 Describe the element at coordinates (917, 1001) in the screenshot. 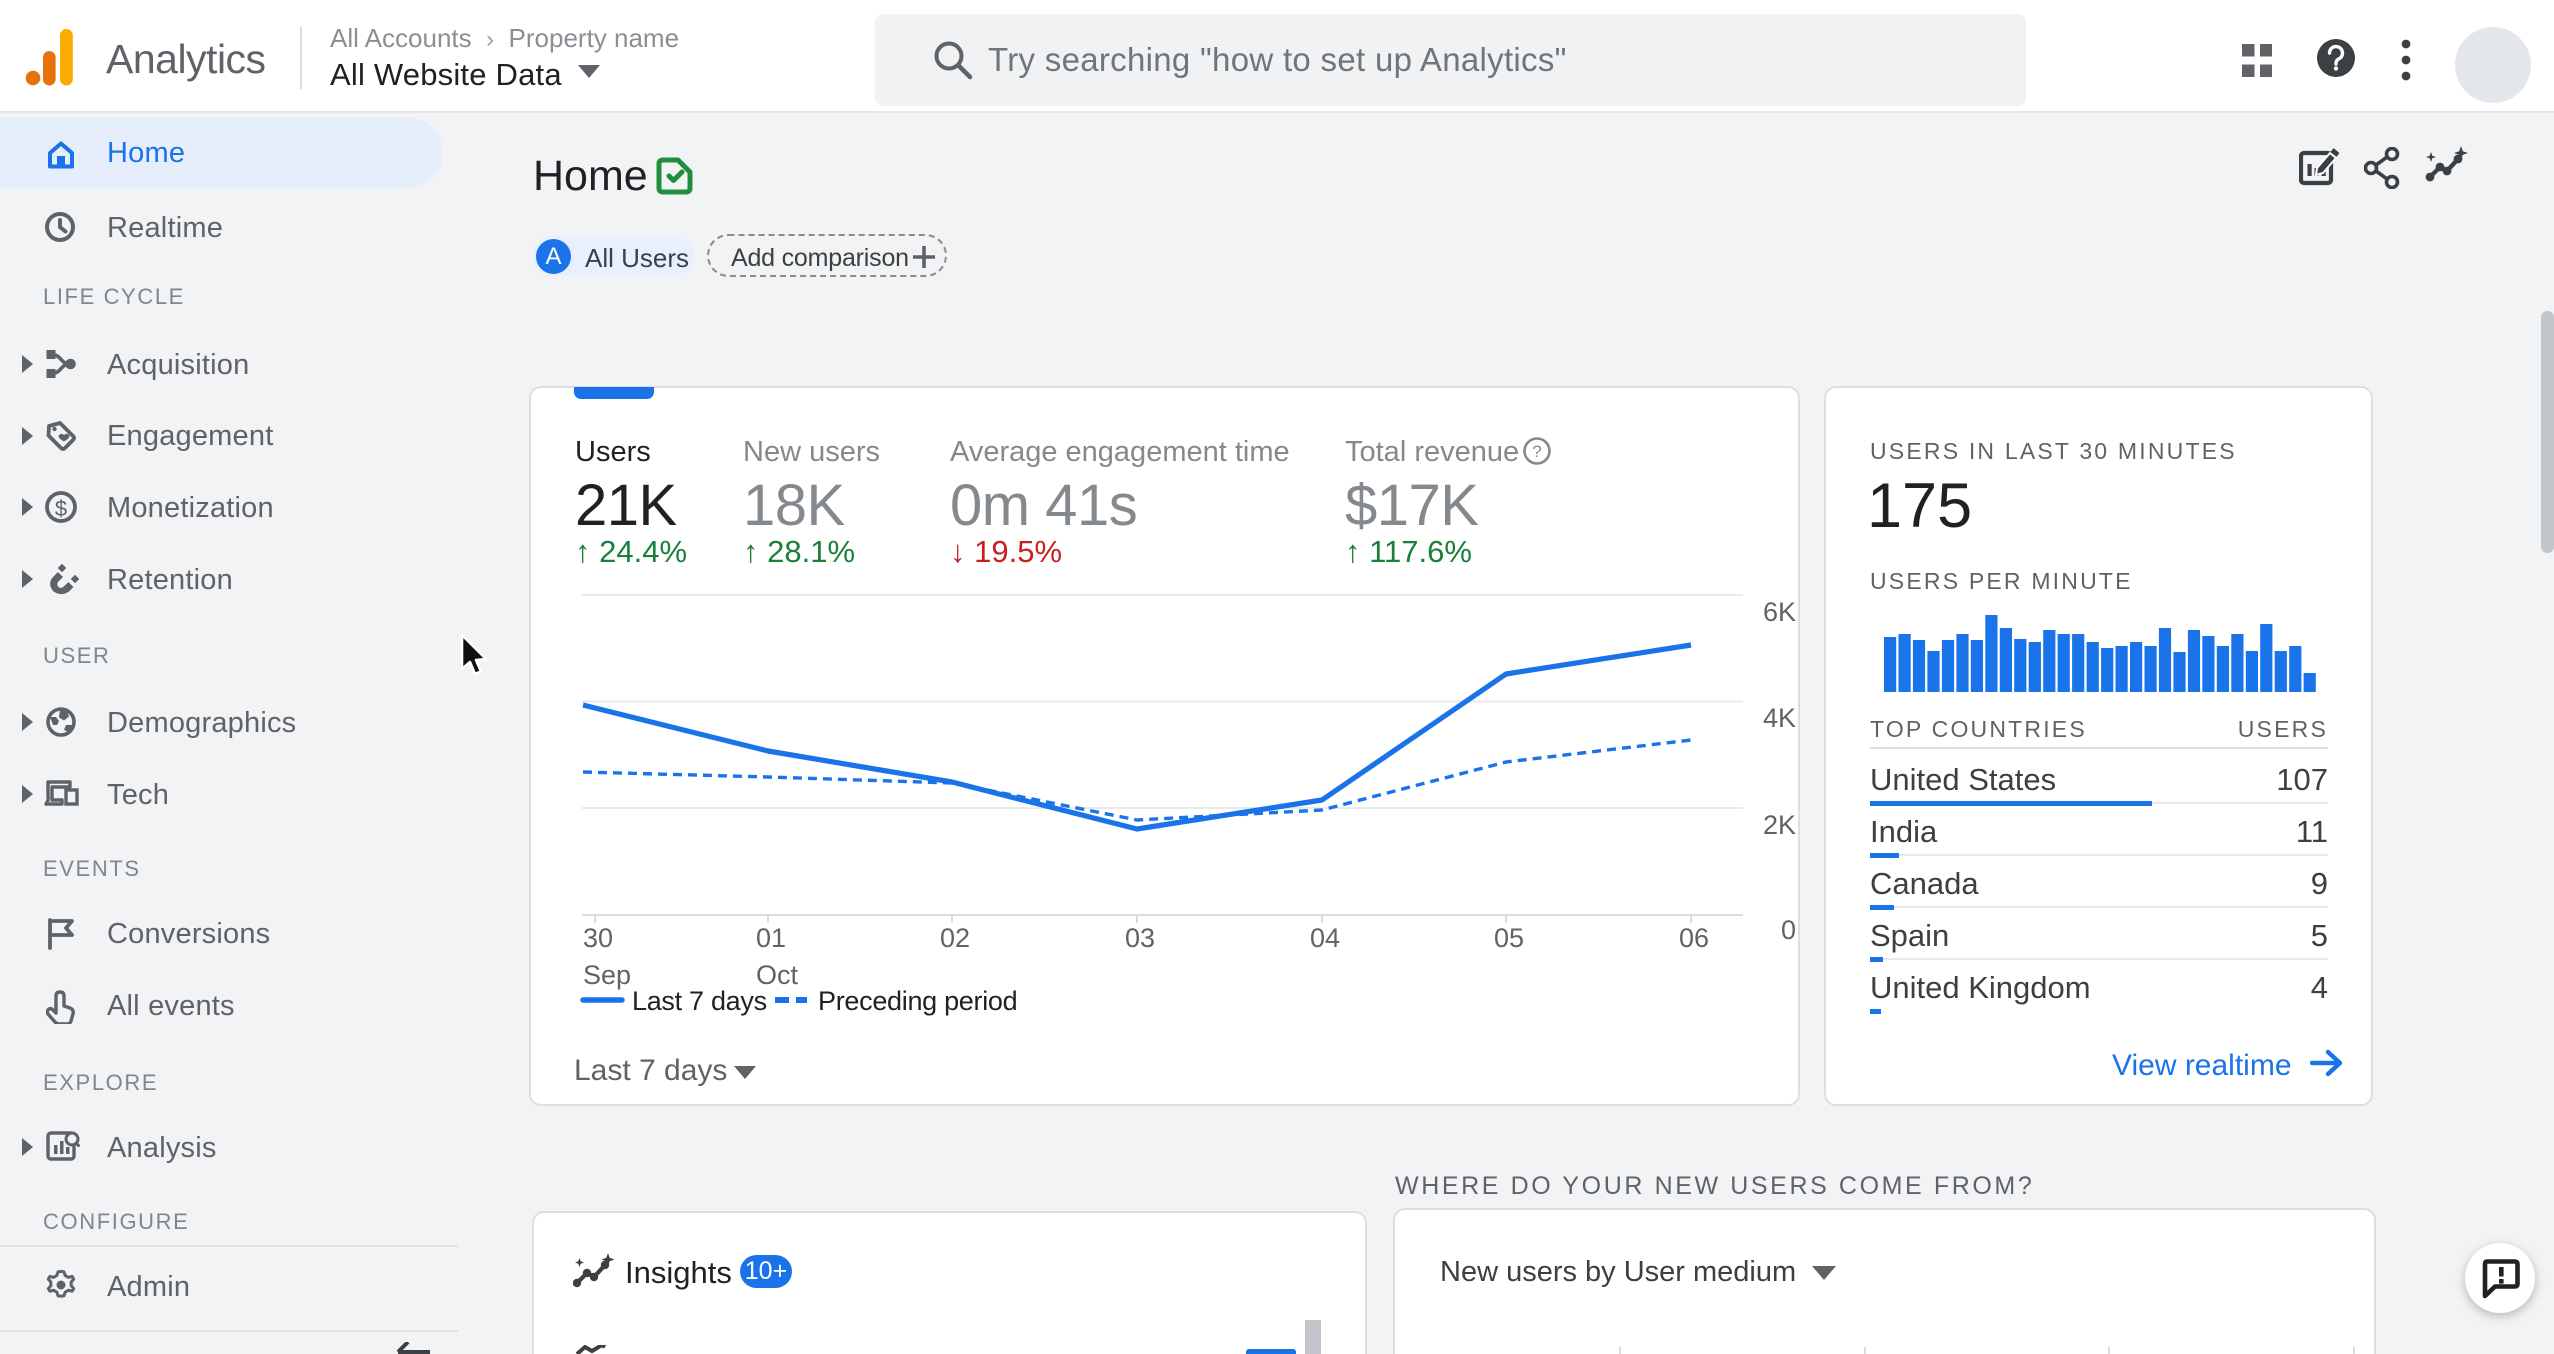

I see `svg-text: Preceding period` at that location.